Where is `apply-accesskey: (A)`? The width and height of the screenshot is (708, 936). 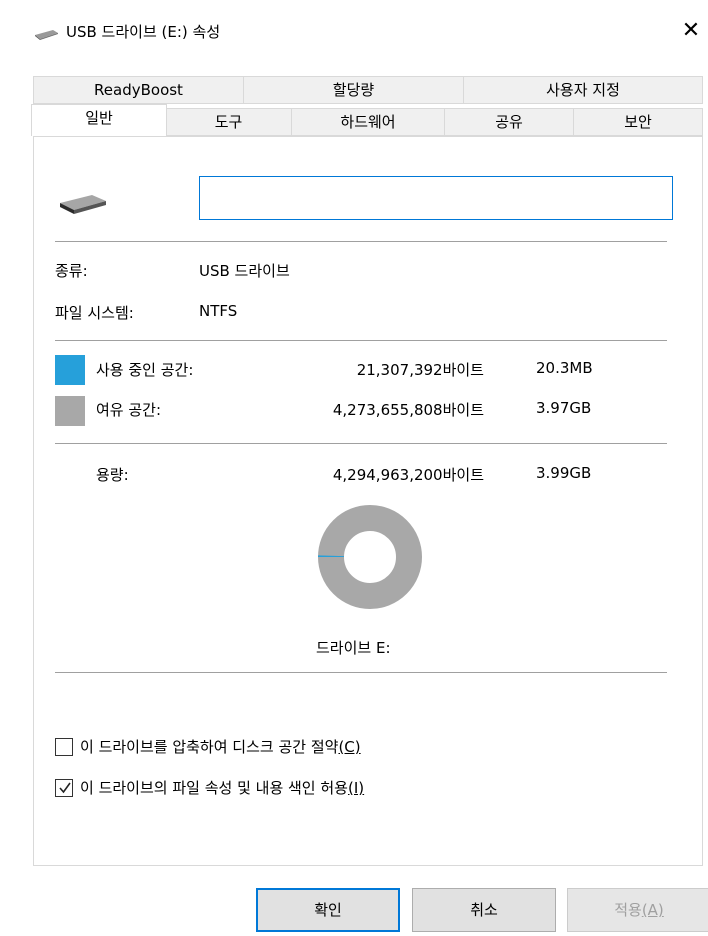
apply-accesskey: (A) is located at coordinates (652, 910).